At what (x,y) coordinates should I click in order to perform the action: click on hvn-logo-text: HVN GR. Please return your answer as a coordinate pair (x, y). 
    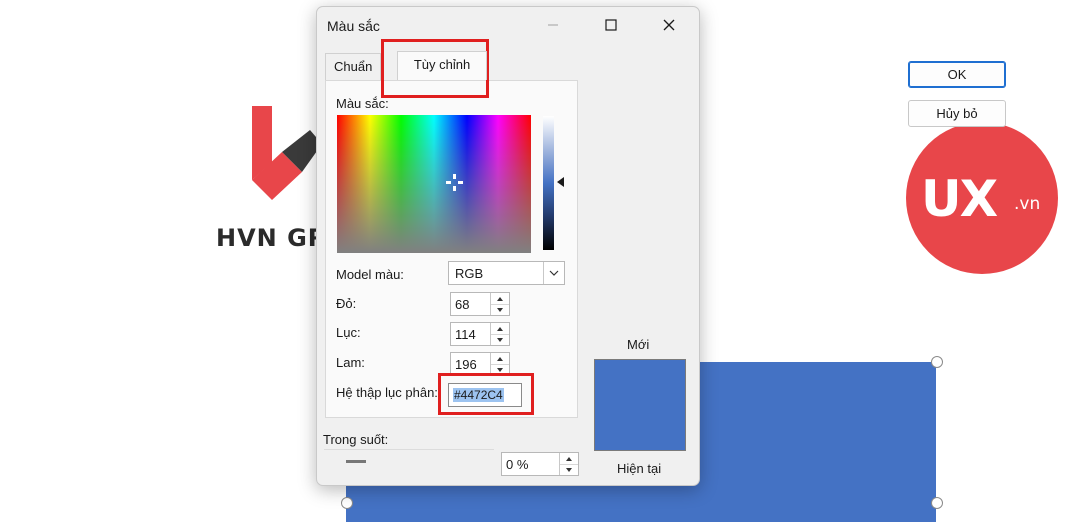
    Looking at the image, I should click on (272, 238).